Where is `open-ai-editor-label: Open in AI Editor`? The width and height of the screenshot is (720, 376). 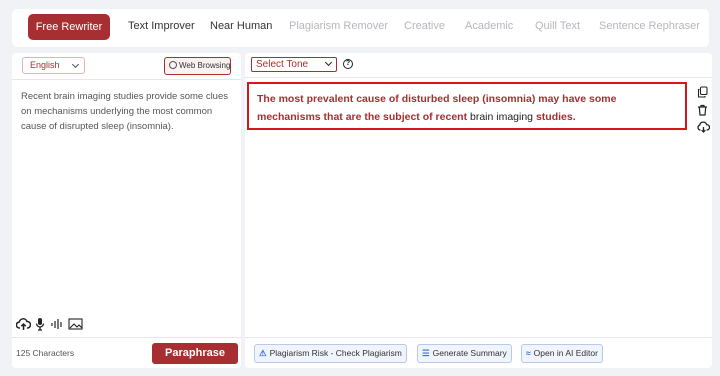
open-ai-editor-label: Open in AI Editor is located at coordinates (565, 353).